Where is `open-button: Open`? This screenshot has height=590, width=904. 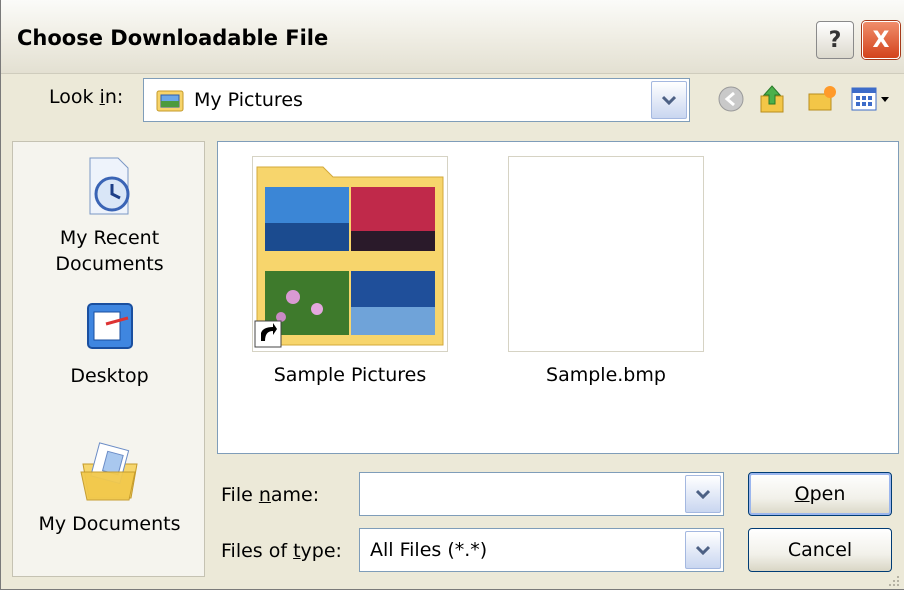
open-button: Open is located at coordinates (820, 494).